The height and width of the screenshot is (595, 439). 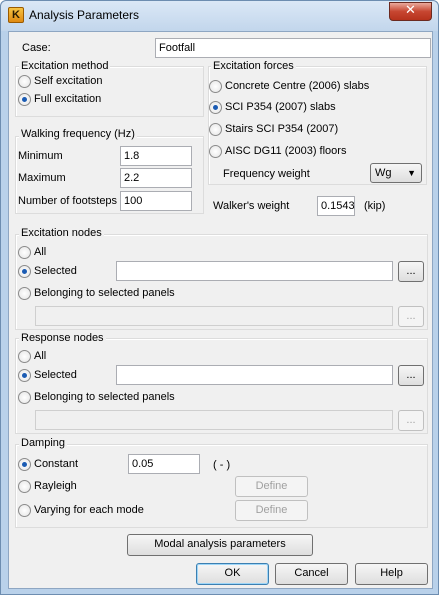 I want to click on concrete-centre-radio, so click(x=215, y=86).